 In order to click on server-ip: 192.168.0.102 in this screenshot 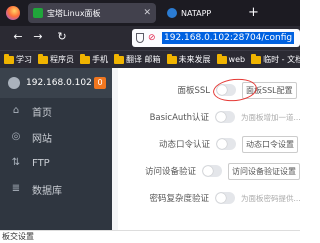, I will do `click(59, 83)`.